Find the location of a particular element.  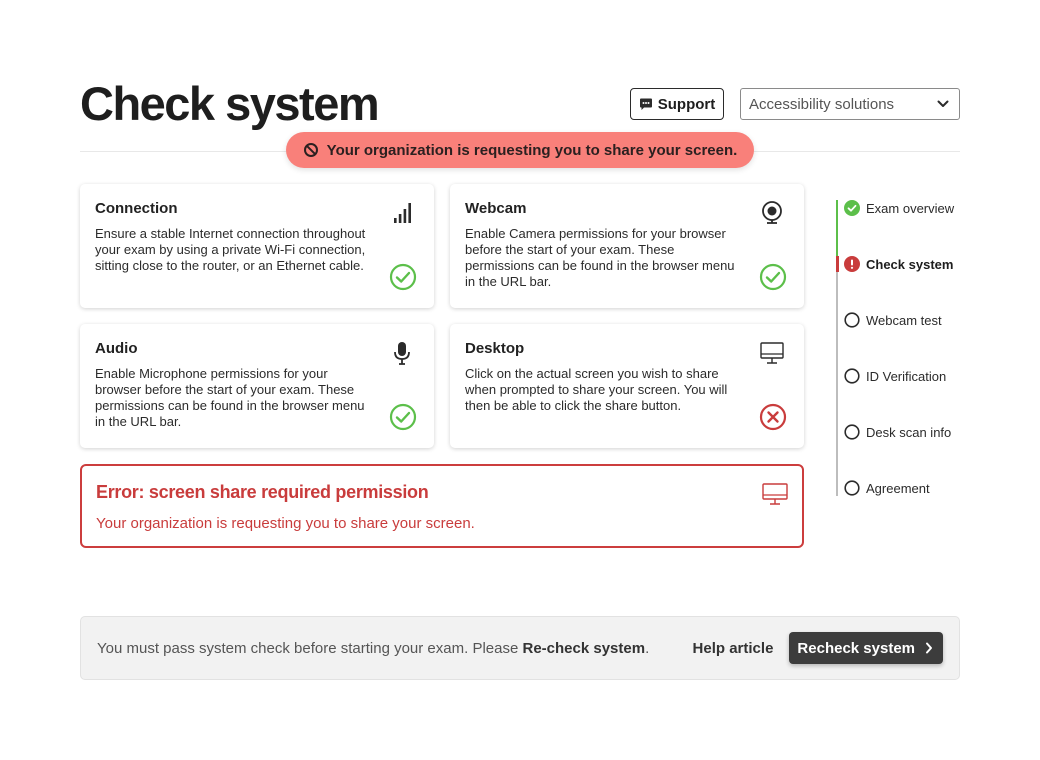

blocked-icon is located at coordinates (310, 150).